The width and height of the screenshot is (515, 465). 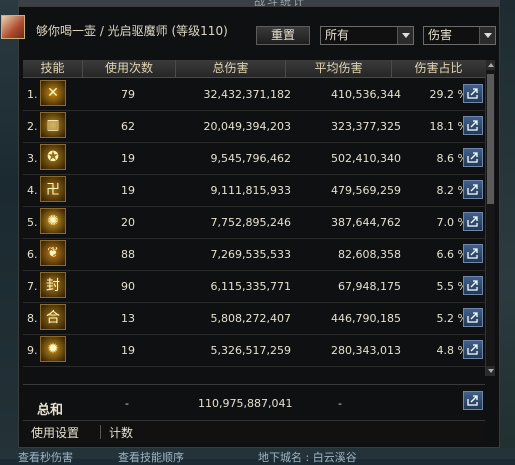 What do you see at coordinates (490, 371) in the screenshot?
I see `scroll-down-icon` at bounding box center [490, 371].